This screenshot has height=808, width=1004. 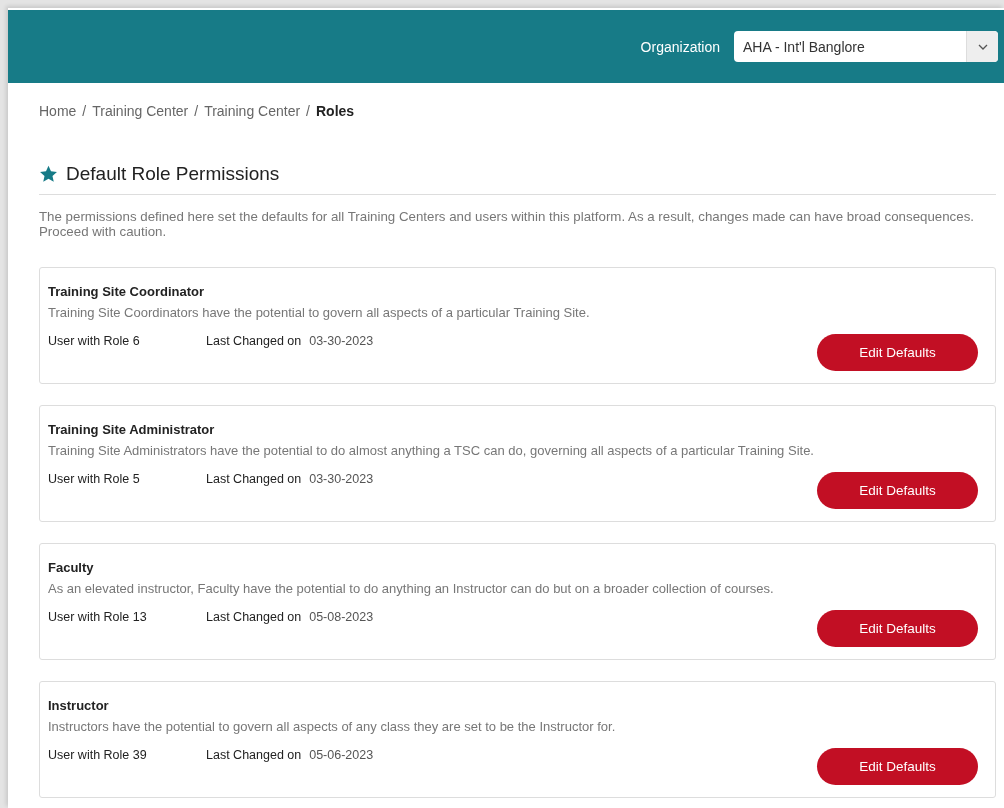 What do you see at coordinates (98, 755) in the screenshot?
I see `user-count: User with Role 39` at bounding box center [98, 755].